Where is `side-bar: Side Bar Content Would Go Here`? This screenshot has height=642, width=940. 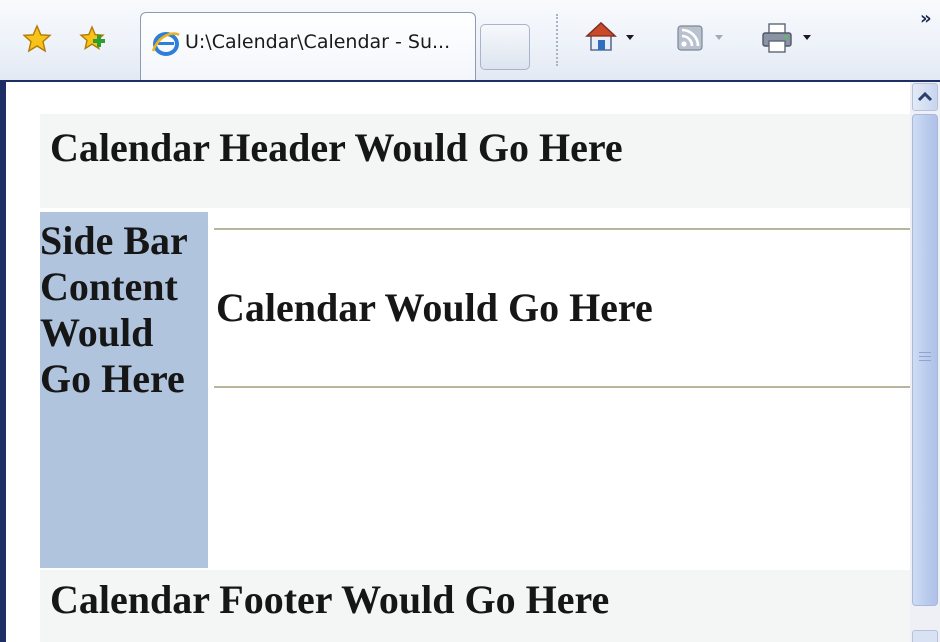
side-bar: Side Bar Content Would Go Here is located at coordinates (124, 390).